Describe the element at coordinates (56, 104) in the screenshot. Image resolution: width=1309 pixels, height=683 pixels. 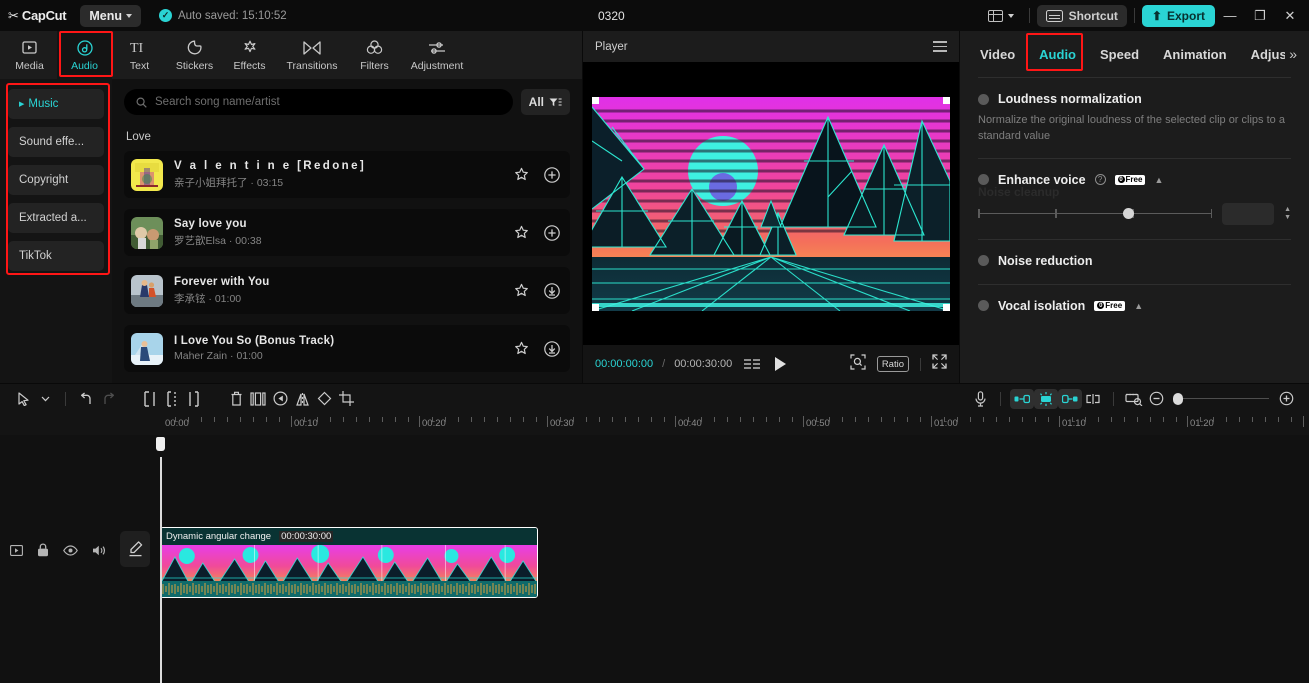
I see `category-music: ▶ Music` at that location.